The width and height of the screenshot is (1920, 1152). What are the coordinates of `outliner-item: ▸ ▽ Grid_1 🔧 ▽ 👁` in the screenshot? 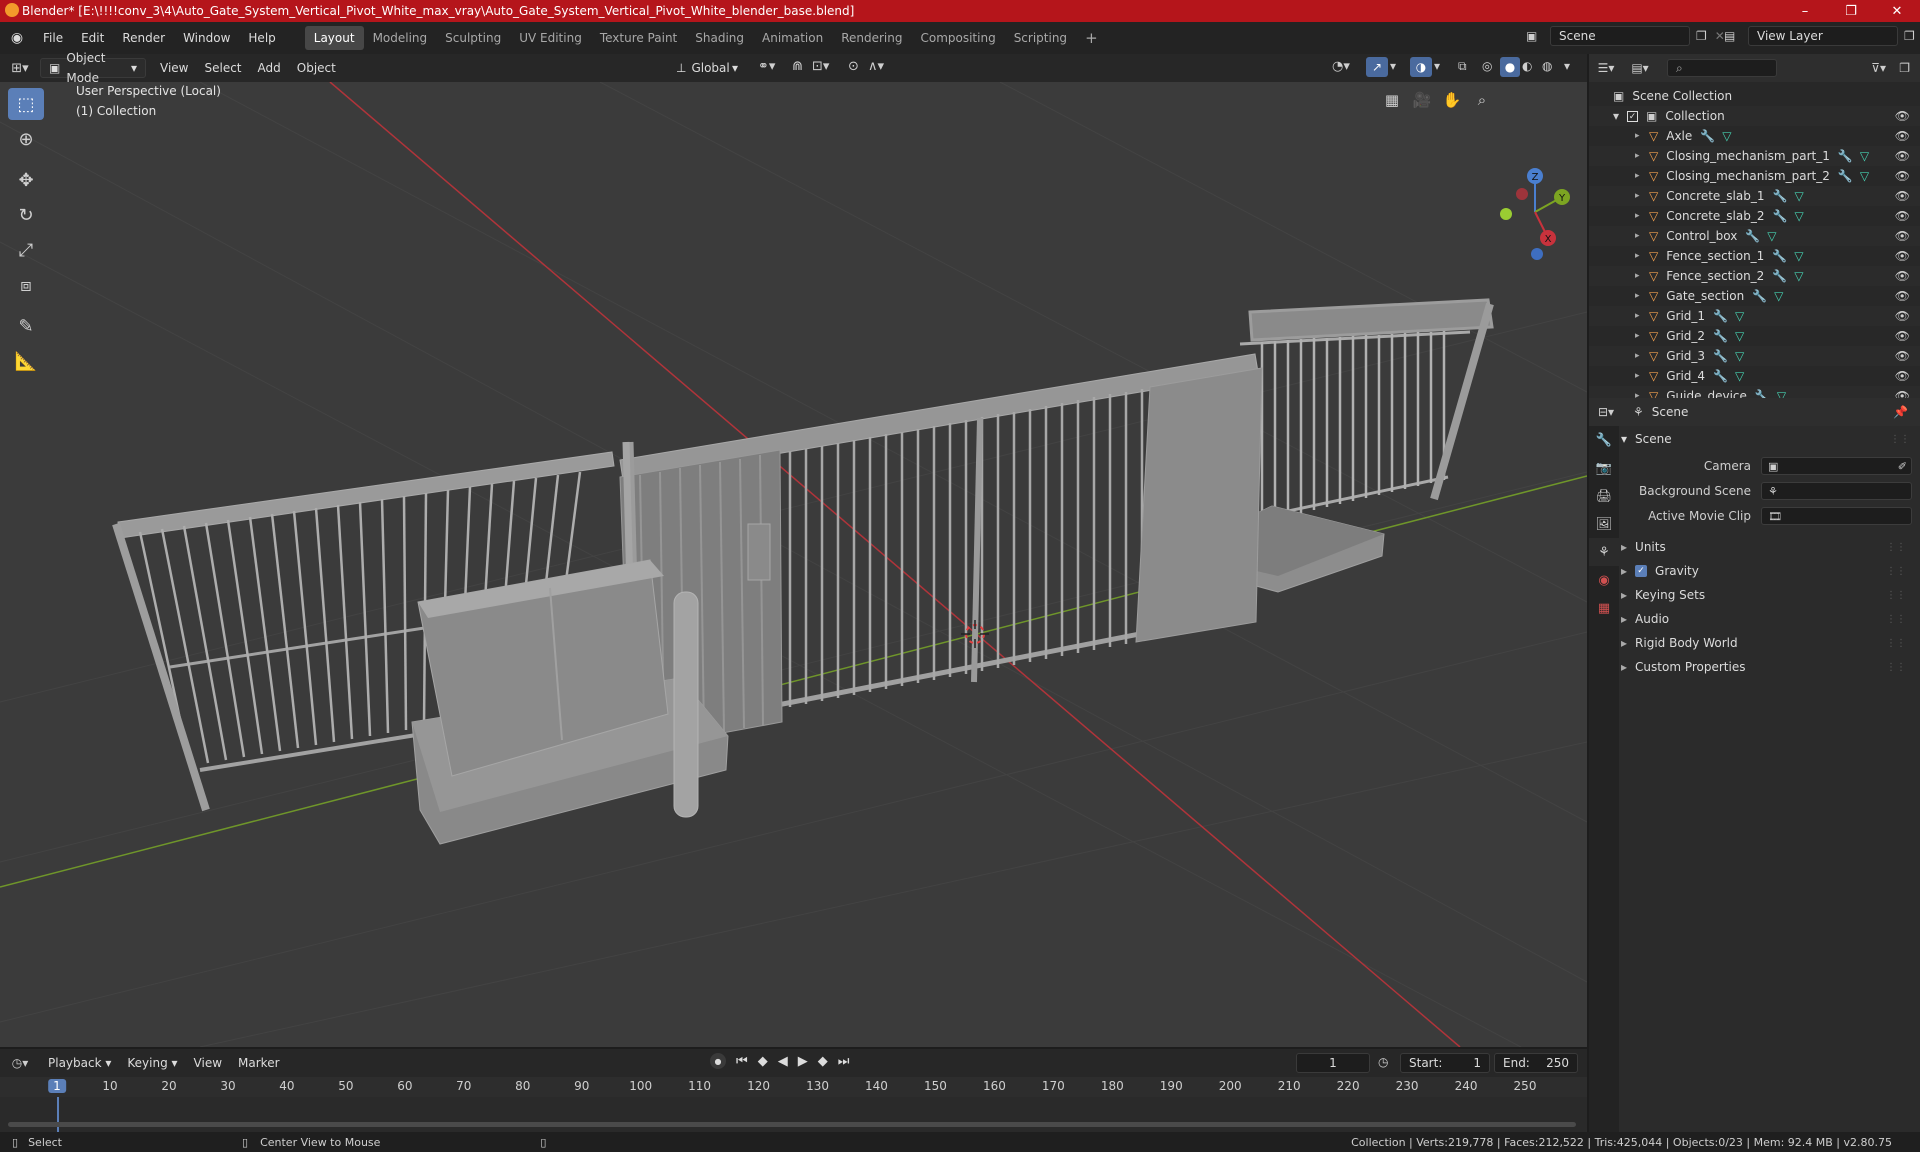 It's located at (1754, 316).